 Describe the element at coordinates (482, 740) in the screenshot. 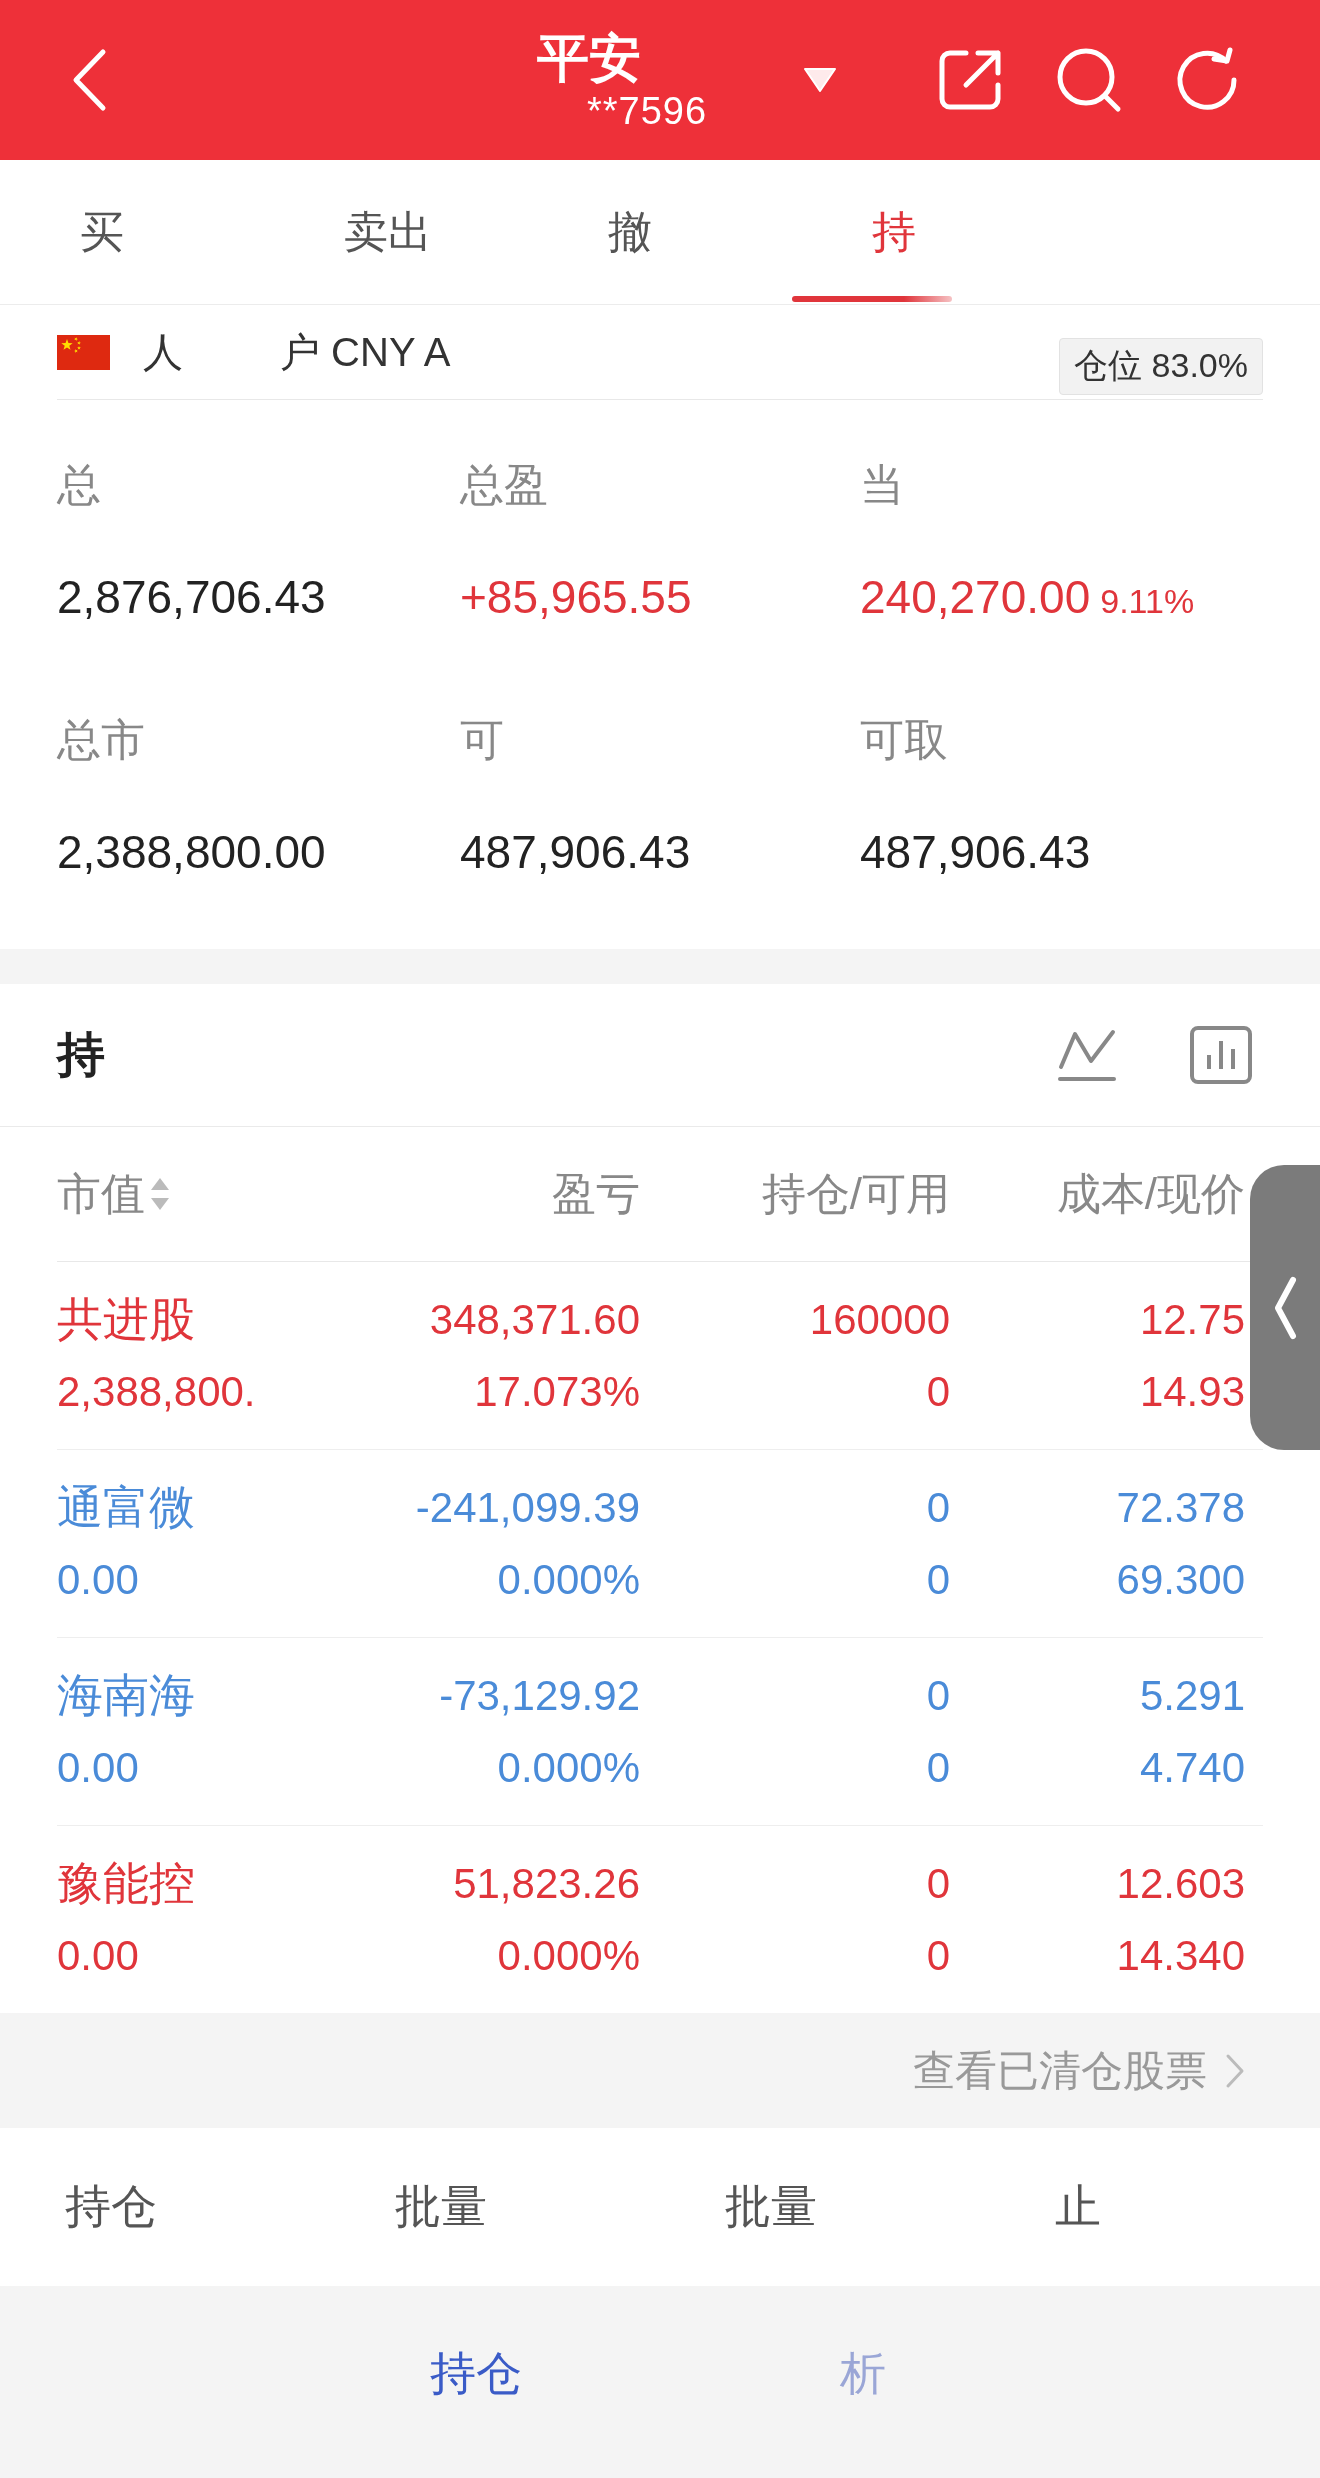

I see `summary-label: 可` at that location.